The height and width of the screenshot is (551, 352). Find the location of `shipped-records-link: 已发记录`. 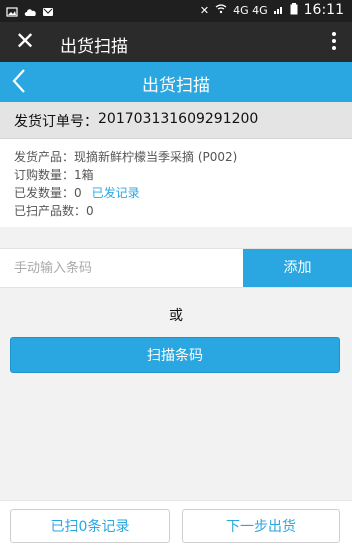

shipped-records-link: 已发记录 is located at coordinates (116, 193).